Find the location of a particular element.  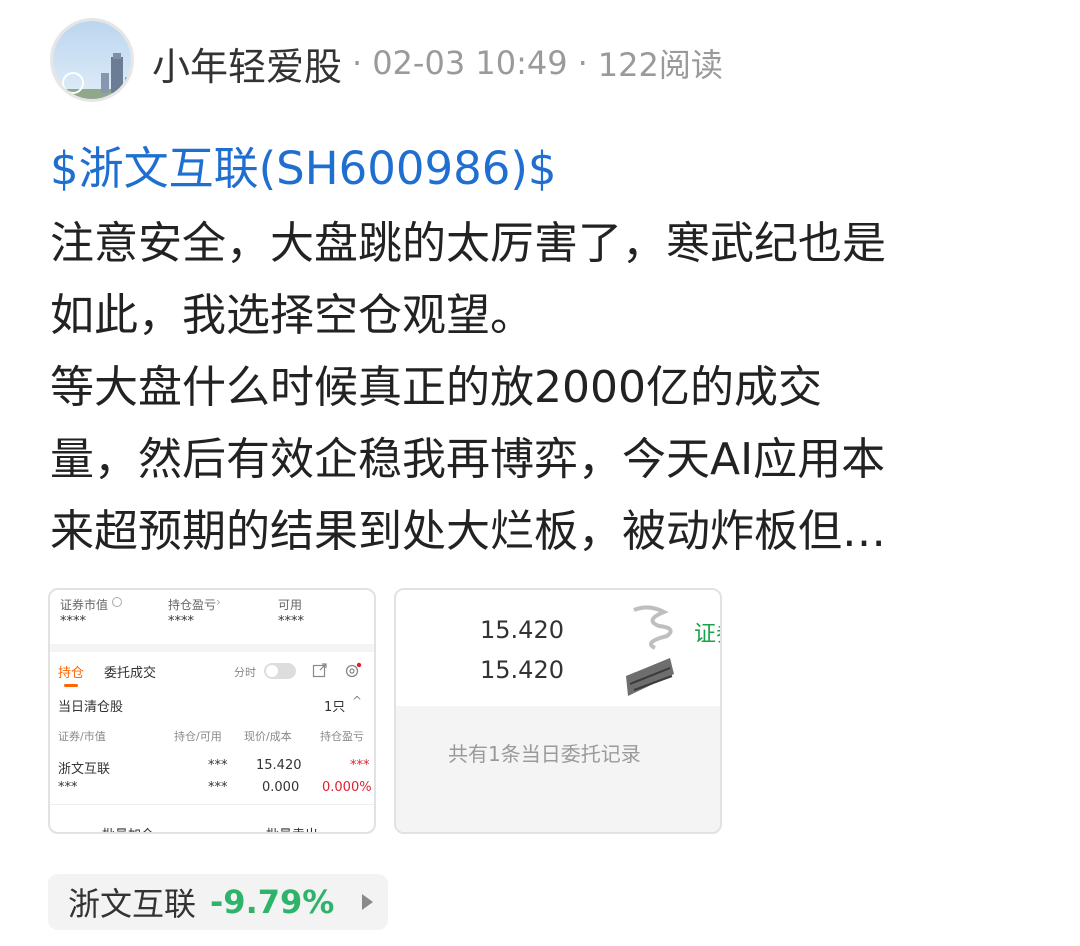

batch-sell-button: 批量卖出 is located at coordinates (292, 828).